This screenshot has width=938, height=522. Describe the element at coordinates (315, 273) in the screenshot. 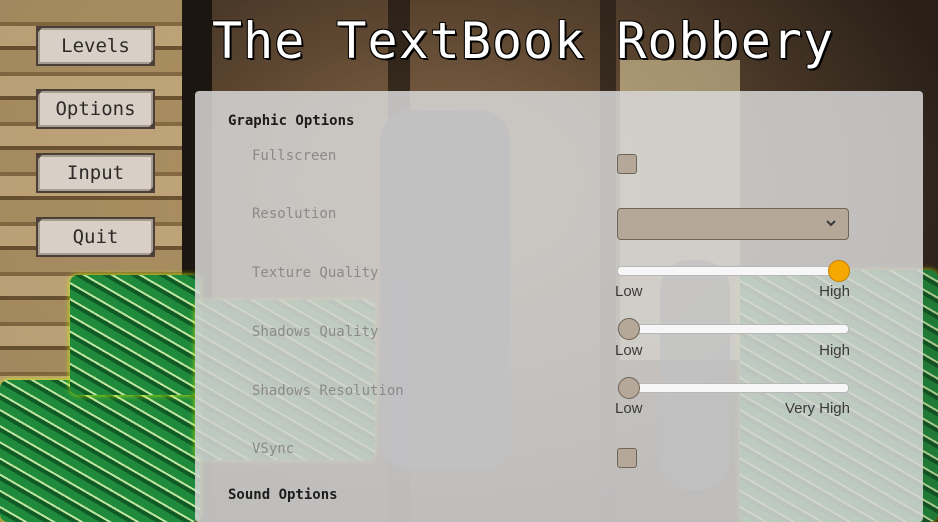

I see `texture-quality-label: Texture Quality` at that location.